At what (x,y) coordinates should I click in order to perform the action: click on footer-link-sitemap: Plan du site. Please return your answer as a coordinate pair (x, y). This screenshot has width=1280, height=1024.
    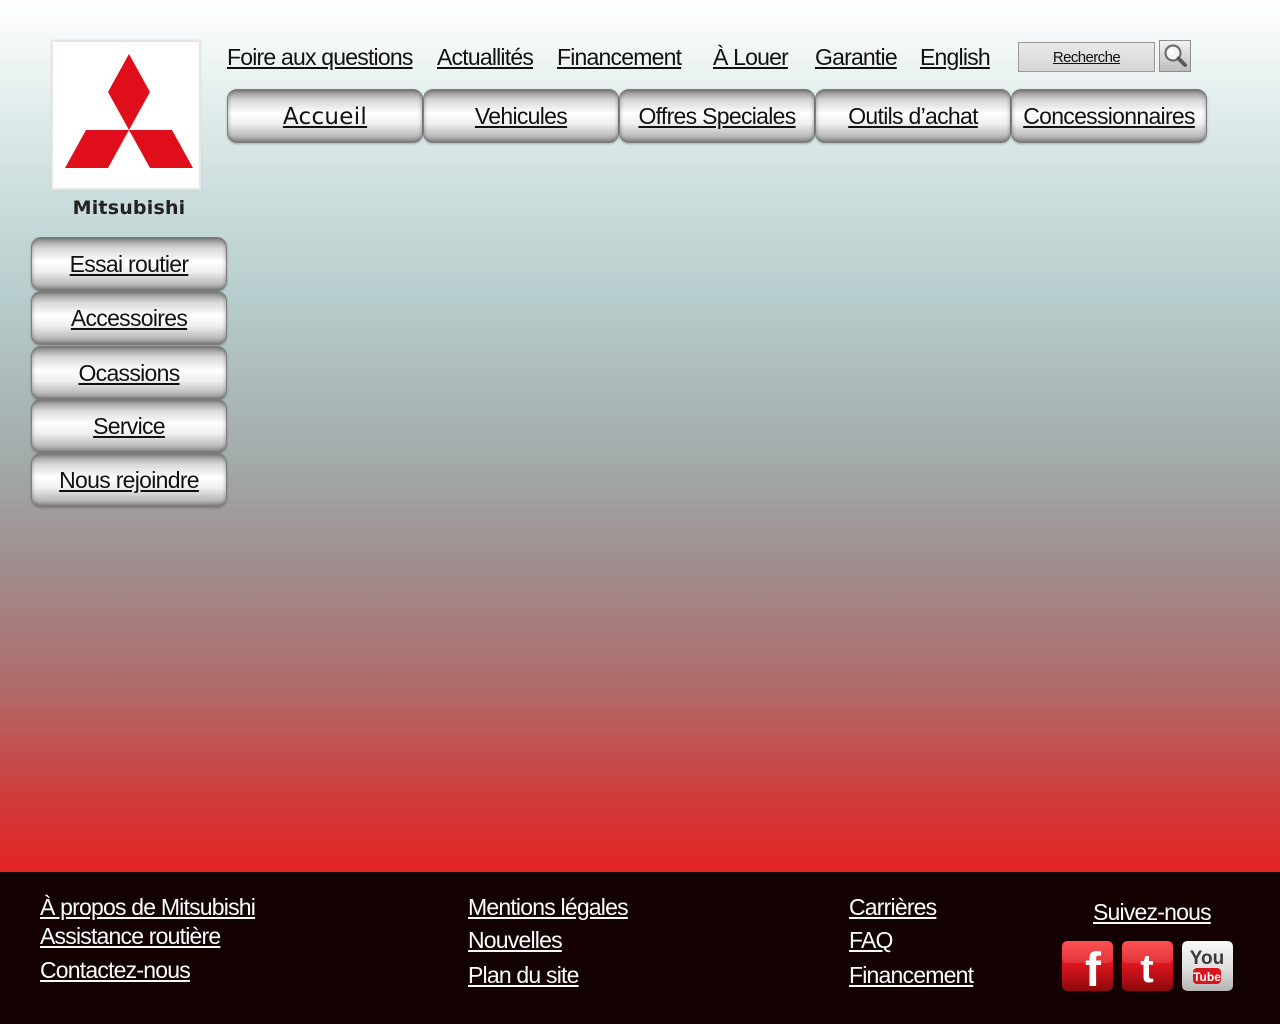
    Looking at the image, I should click on (523, 975).